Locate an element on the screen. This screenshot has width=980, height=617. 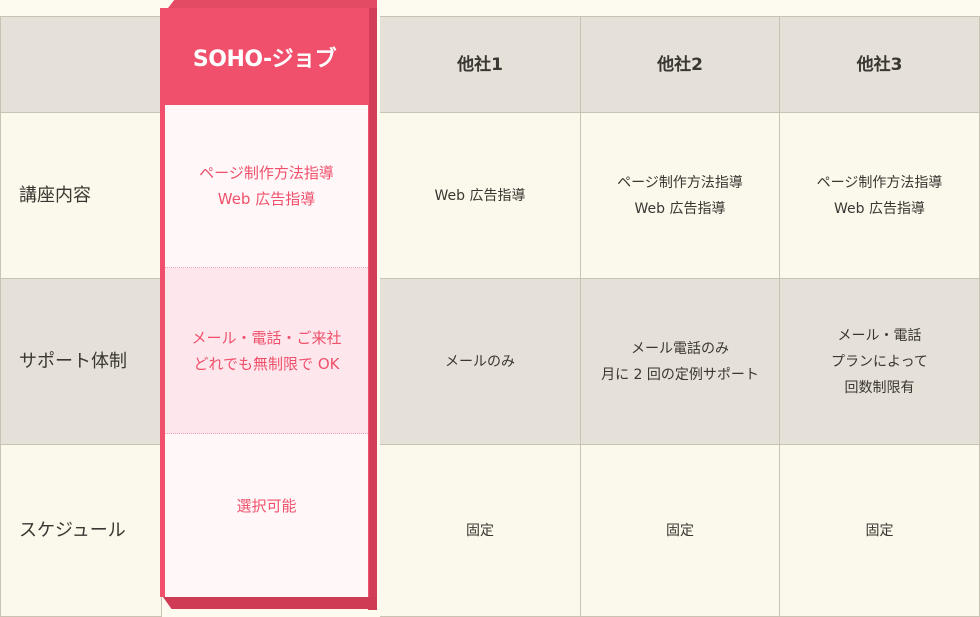
row-label-schedule: スケジュール is located at coordinates (81, 531).